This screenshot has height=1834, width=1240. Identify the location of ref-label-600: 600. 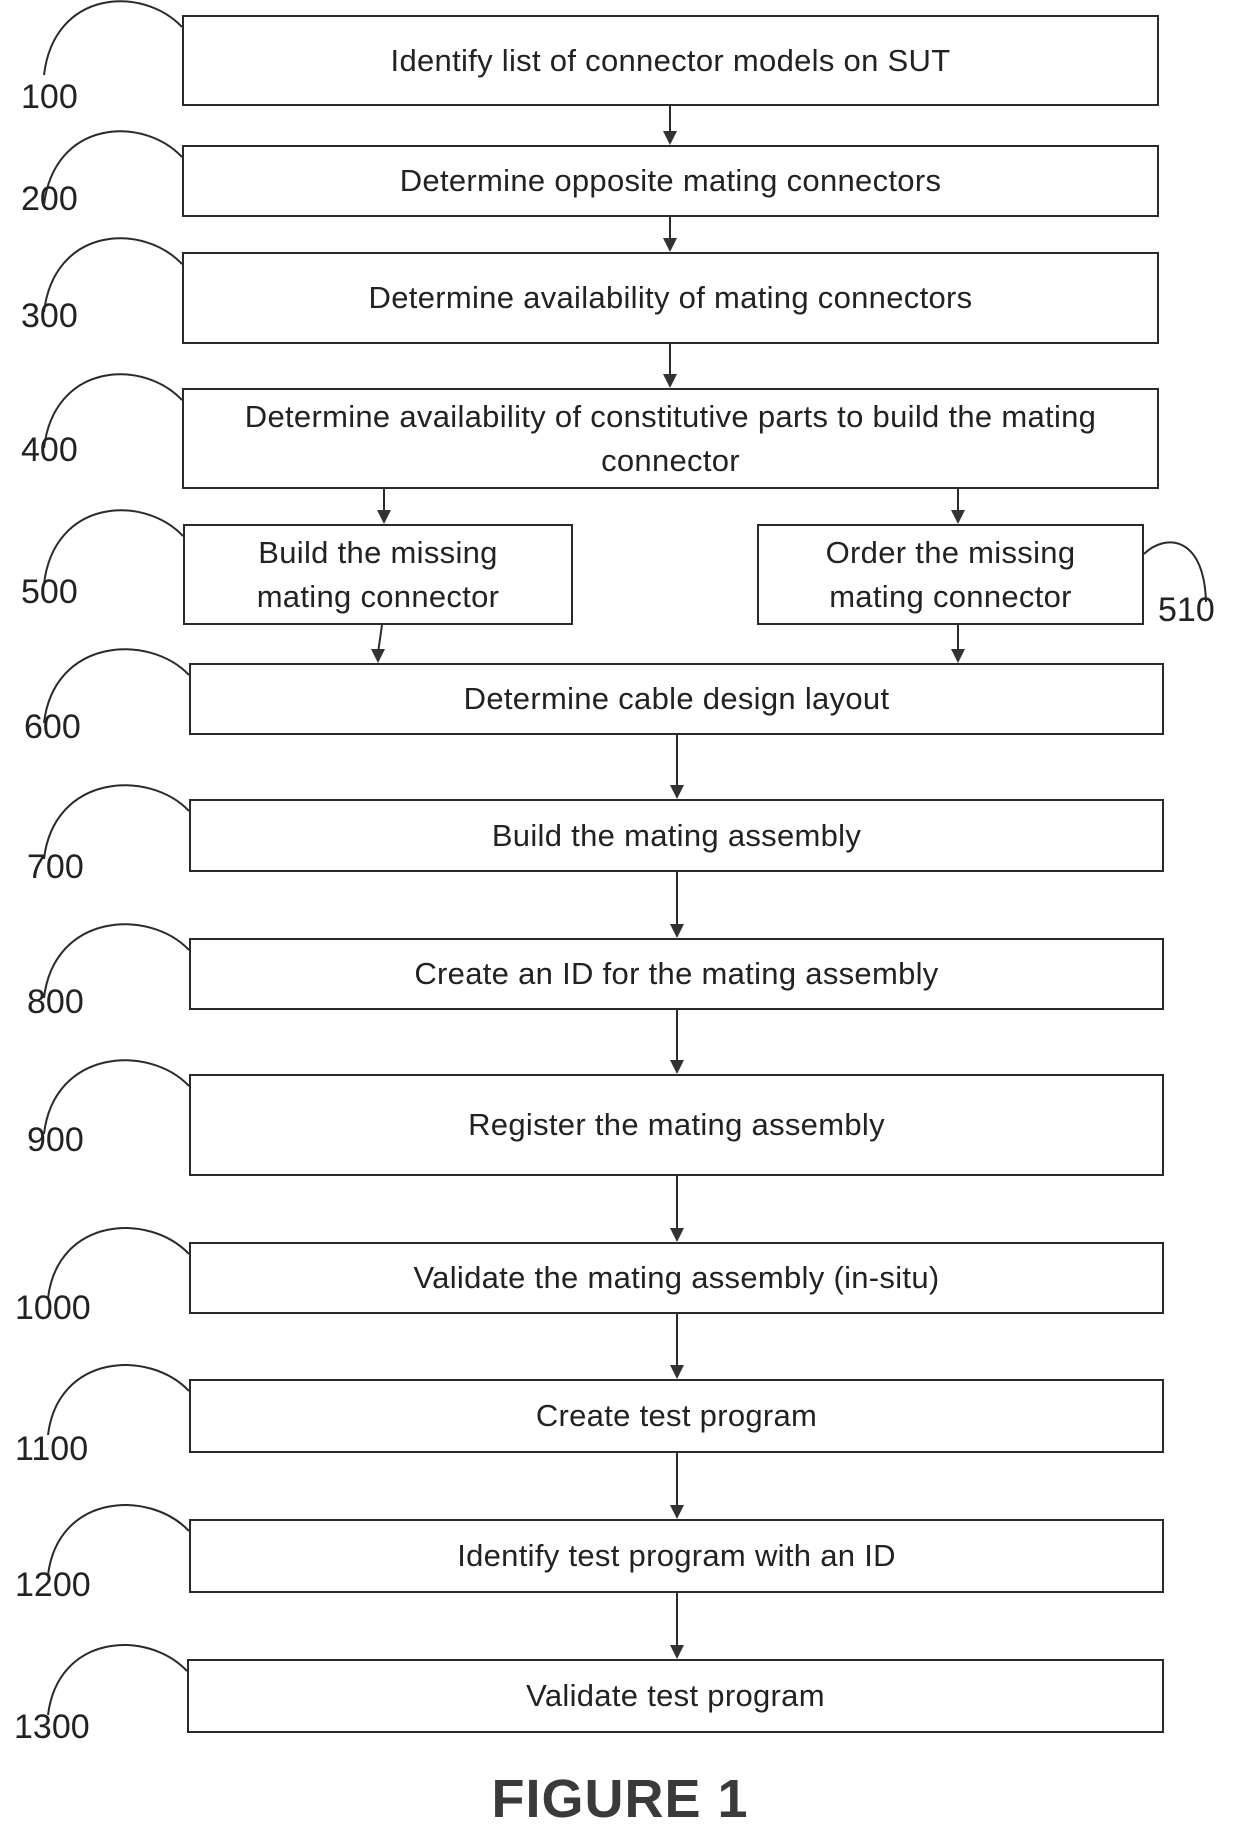
(52, 727).